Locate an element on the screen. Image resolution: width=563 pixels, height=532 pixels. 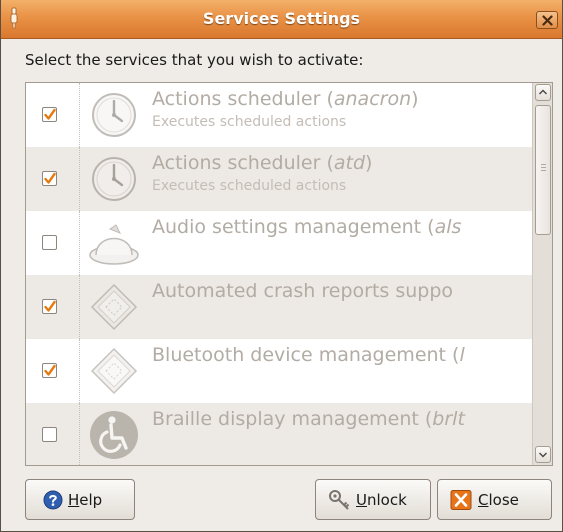
chevron-up-icon is located at coordinates (543, 92).